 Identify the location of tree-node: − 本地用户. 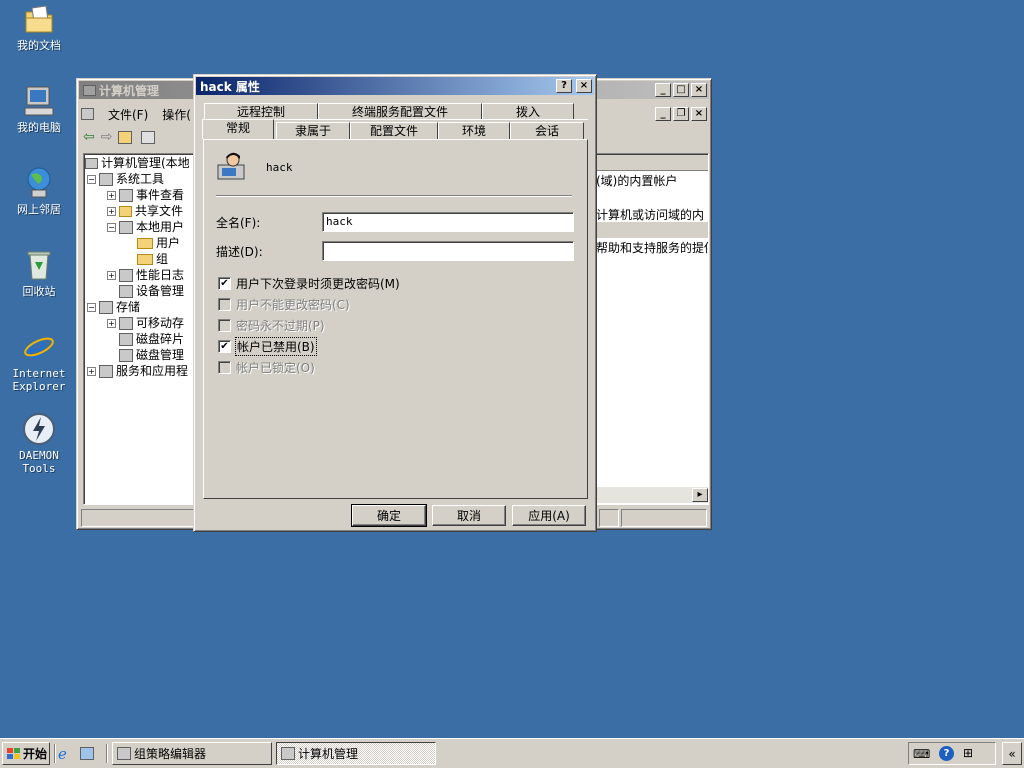
(145, 227).